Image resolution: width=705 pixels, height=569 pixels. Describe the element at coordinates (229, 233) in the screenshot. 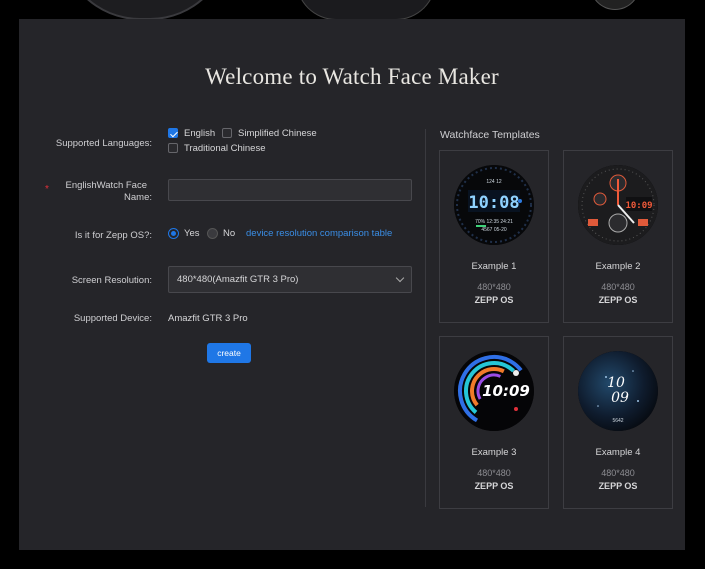

I see `zepp-no-label: No` at that location.